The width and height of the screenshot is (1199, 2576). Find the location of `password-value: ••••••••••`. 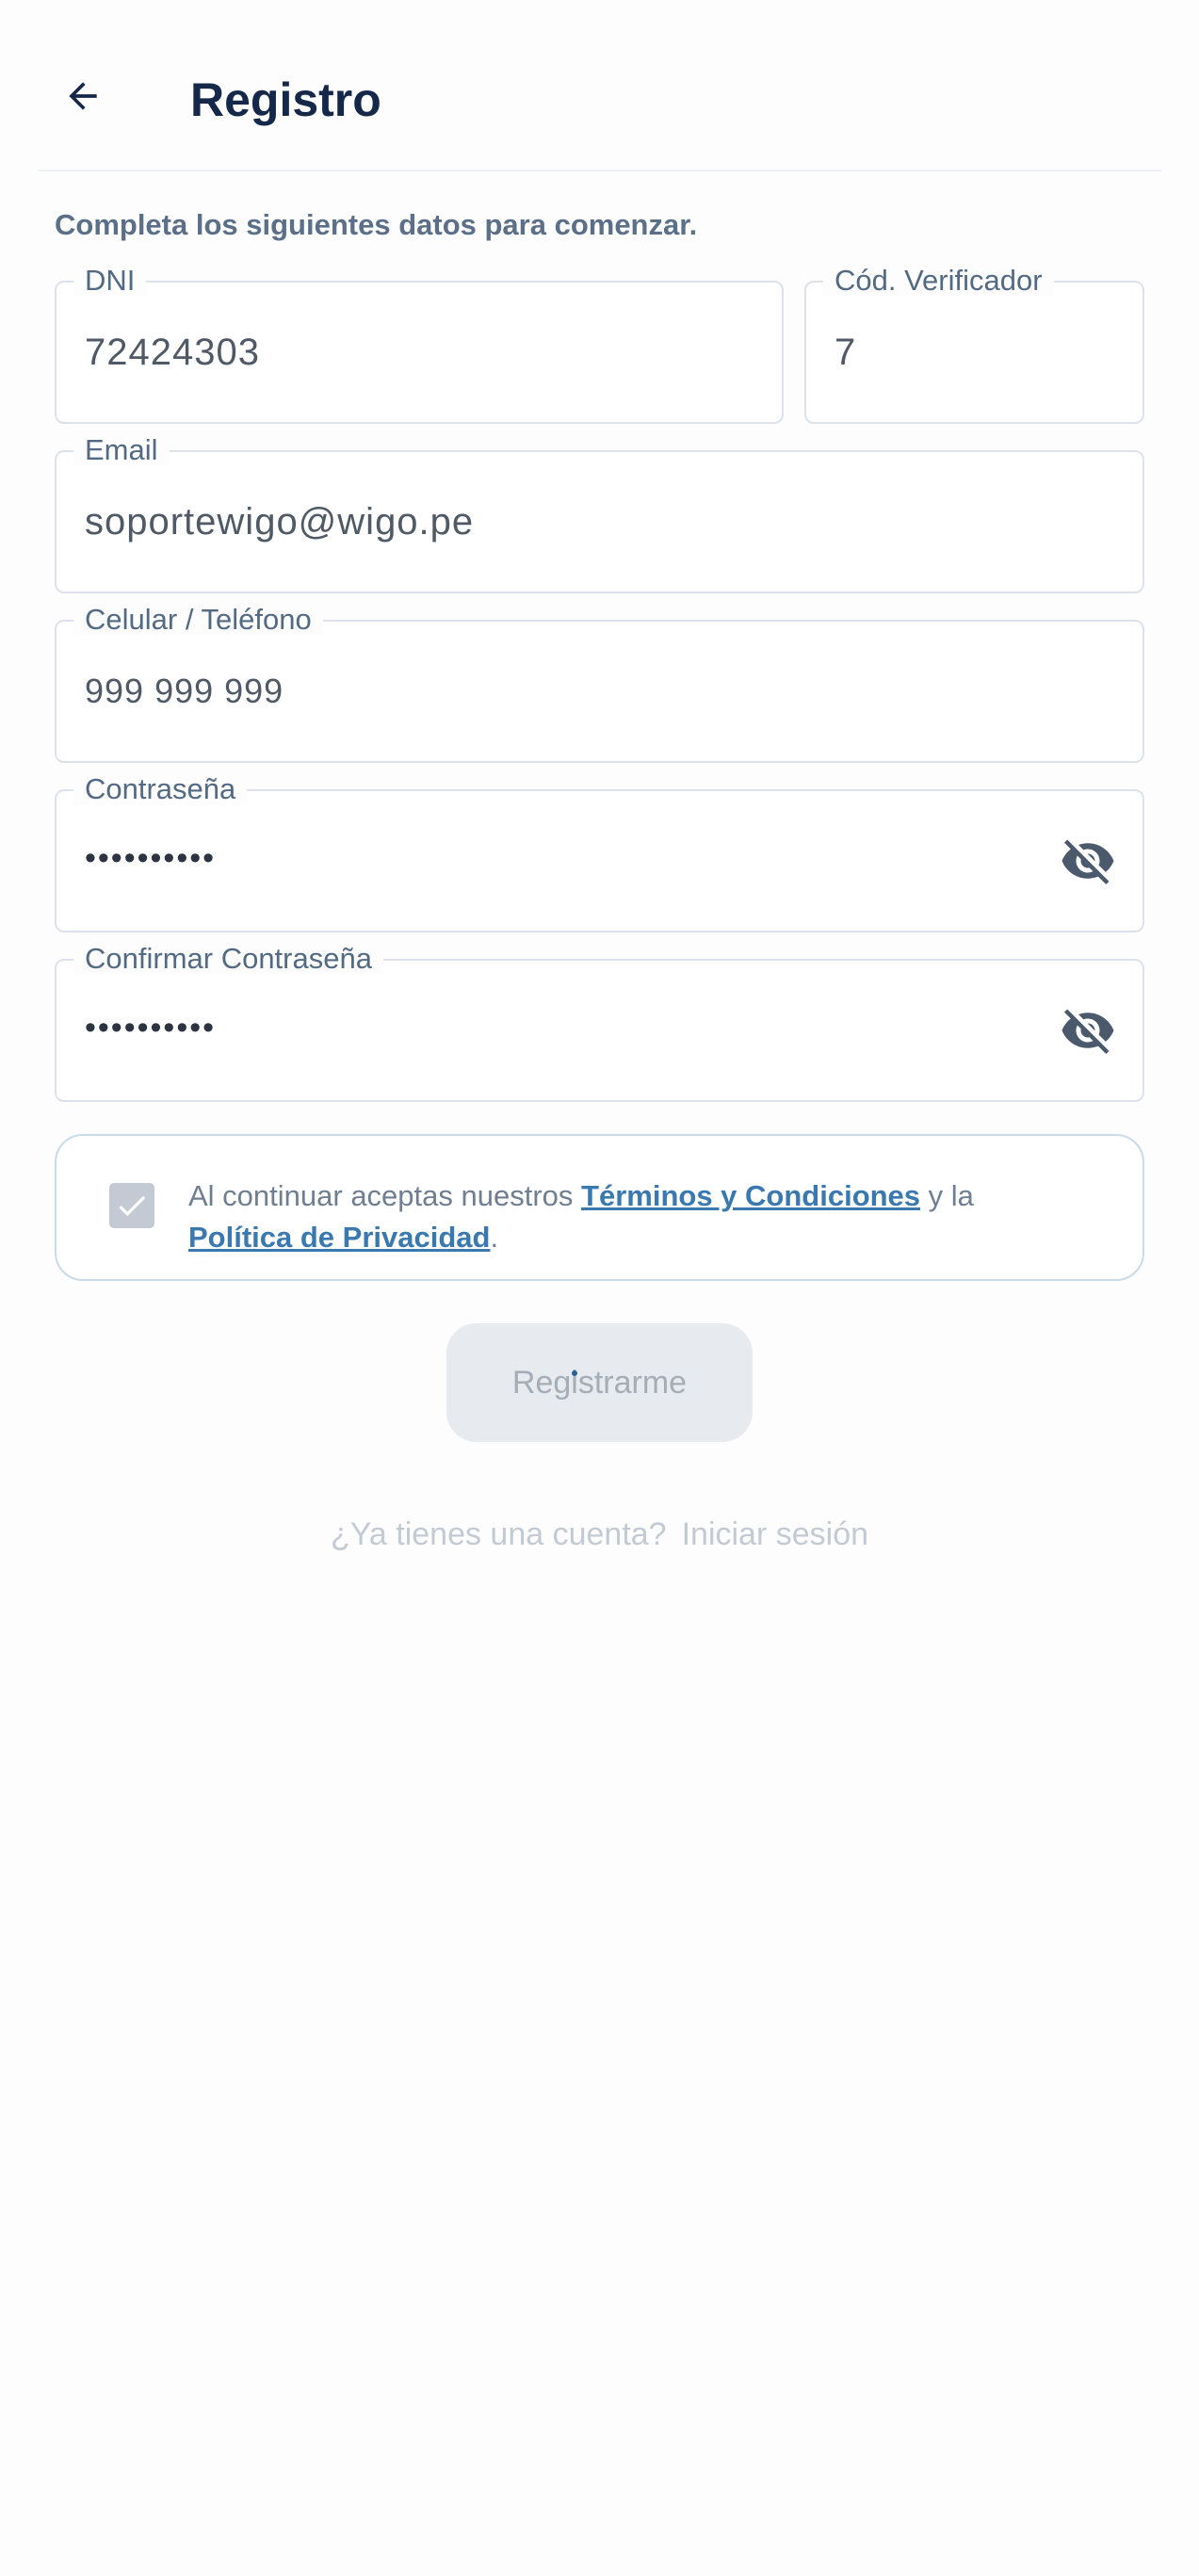

password-value: •••••••••• is located at coordinates (151, 857).